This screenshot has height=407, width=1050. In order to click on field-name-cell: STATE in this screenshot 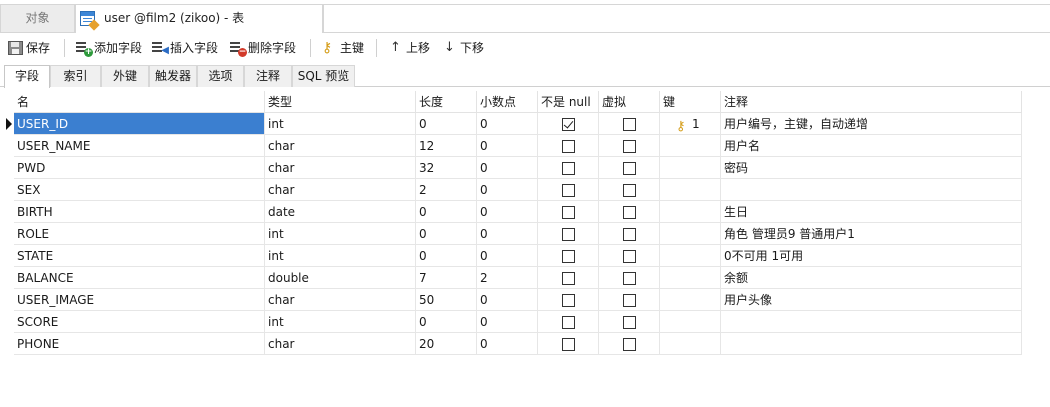, I will do `click(139, 256)`.